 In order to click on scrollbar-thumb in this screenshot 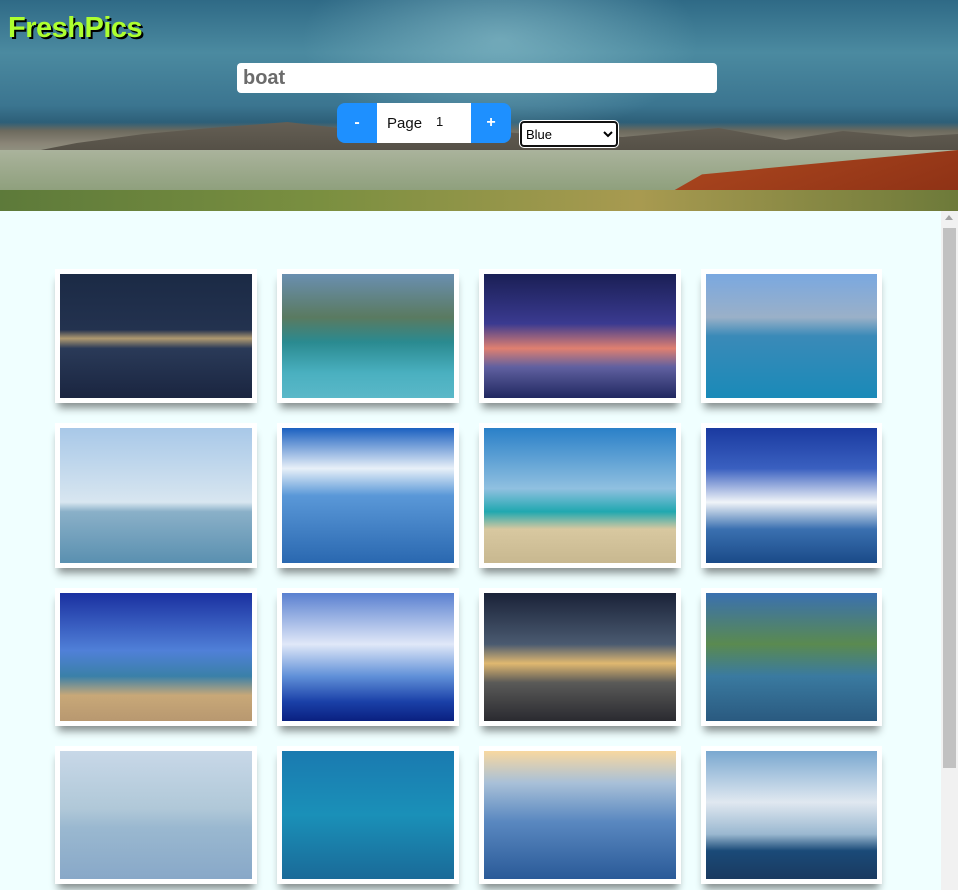, I will do `click(949, 498)`.